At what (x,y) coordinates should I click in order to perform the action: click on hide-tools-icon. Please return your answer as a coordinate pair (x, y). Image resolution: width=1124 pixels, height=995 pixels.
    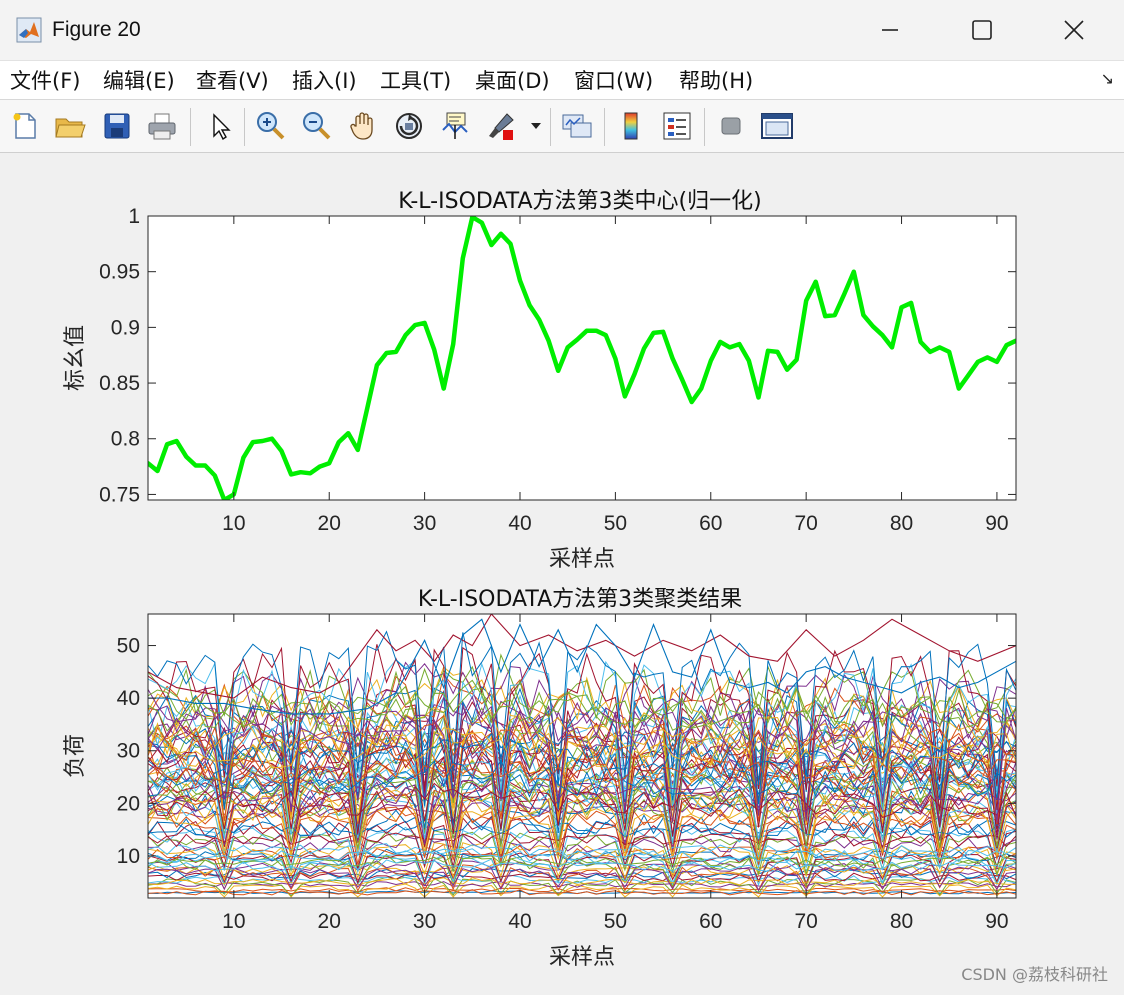
    Looking at the image, I should click on (731, 126).